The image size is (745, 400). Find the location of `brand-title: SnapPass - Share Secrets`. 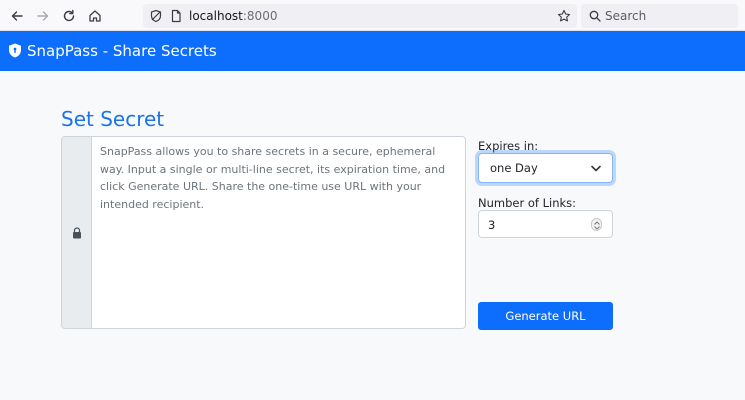

brand-title: SnapPass - Share Secrets is located at coordinates (122, 51).